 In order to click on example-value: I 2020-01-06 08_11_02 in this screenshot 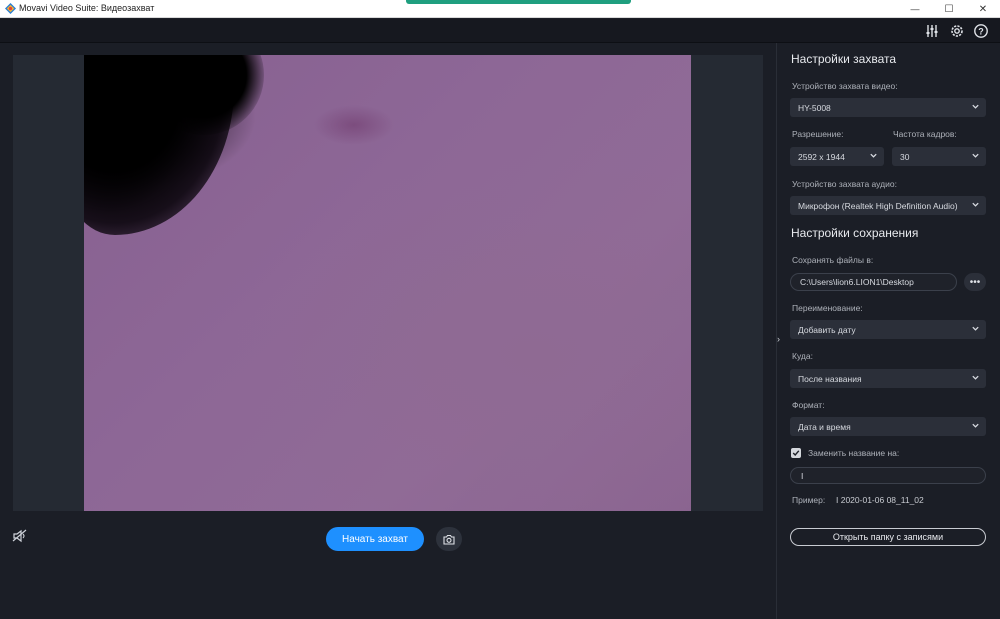, I will do `click(880, 500)`.